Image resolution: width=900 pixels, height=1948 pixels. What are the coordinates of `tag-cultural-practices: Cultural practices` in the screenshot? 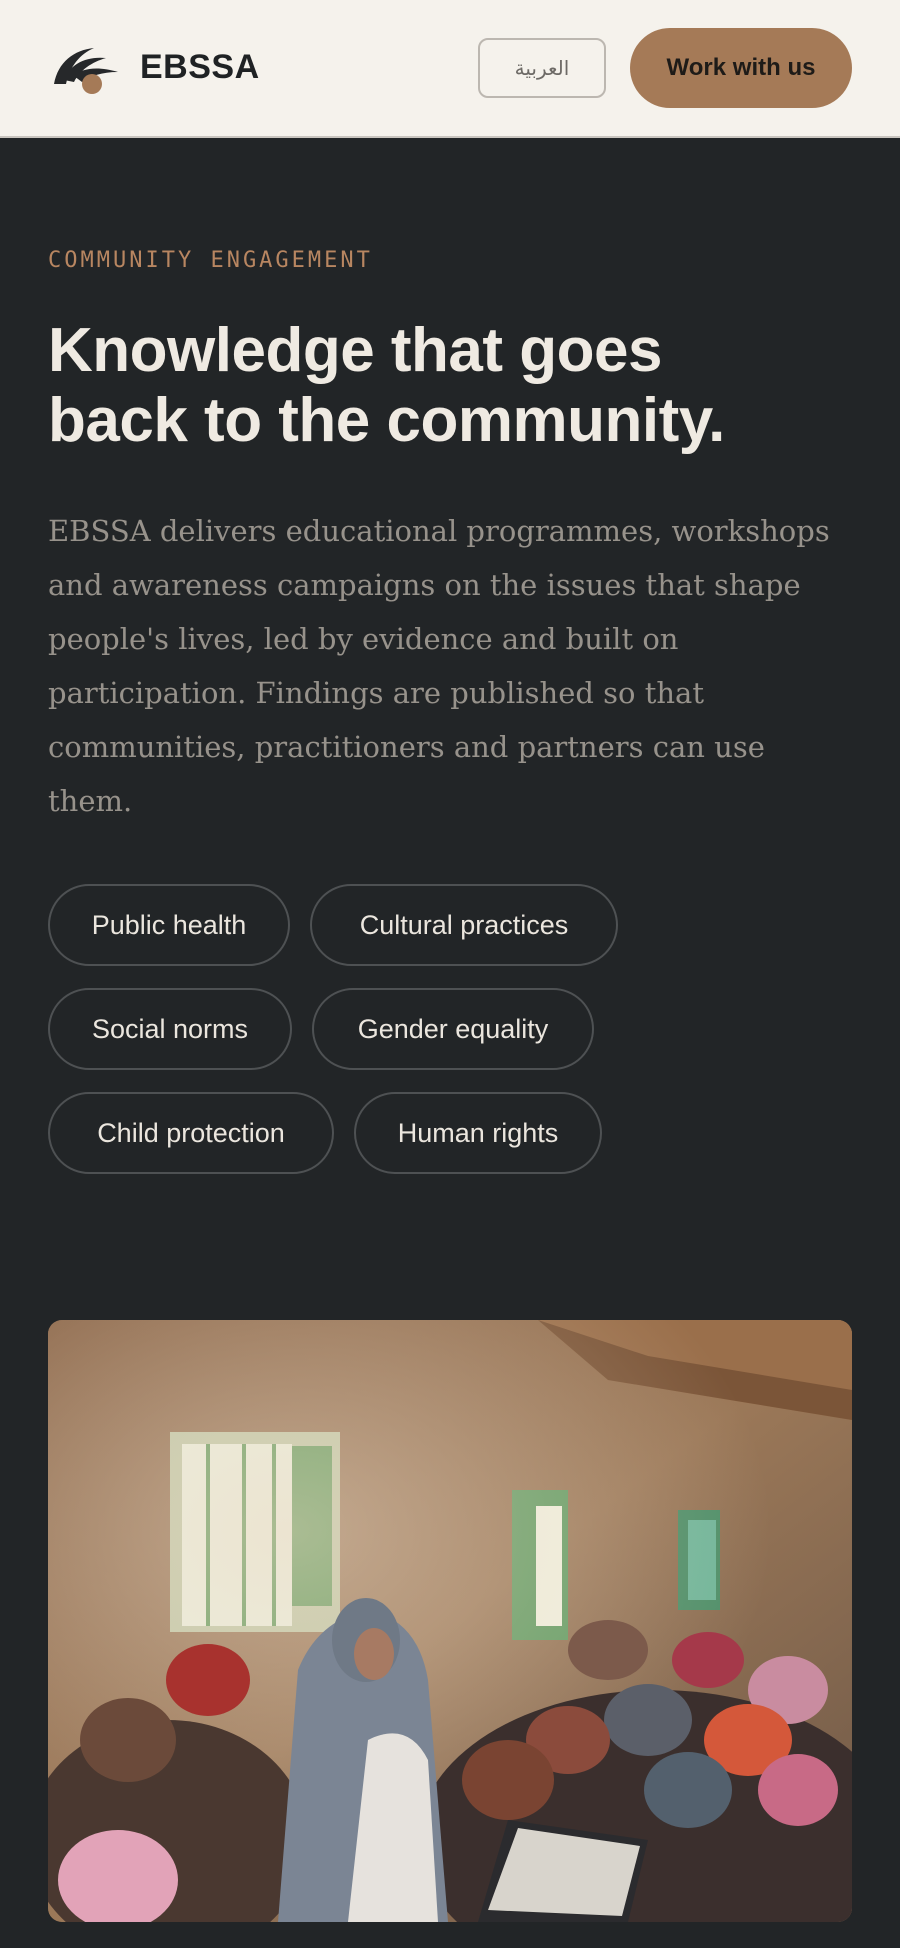 It's located at (464, 925).